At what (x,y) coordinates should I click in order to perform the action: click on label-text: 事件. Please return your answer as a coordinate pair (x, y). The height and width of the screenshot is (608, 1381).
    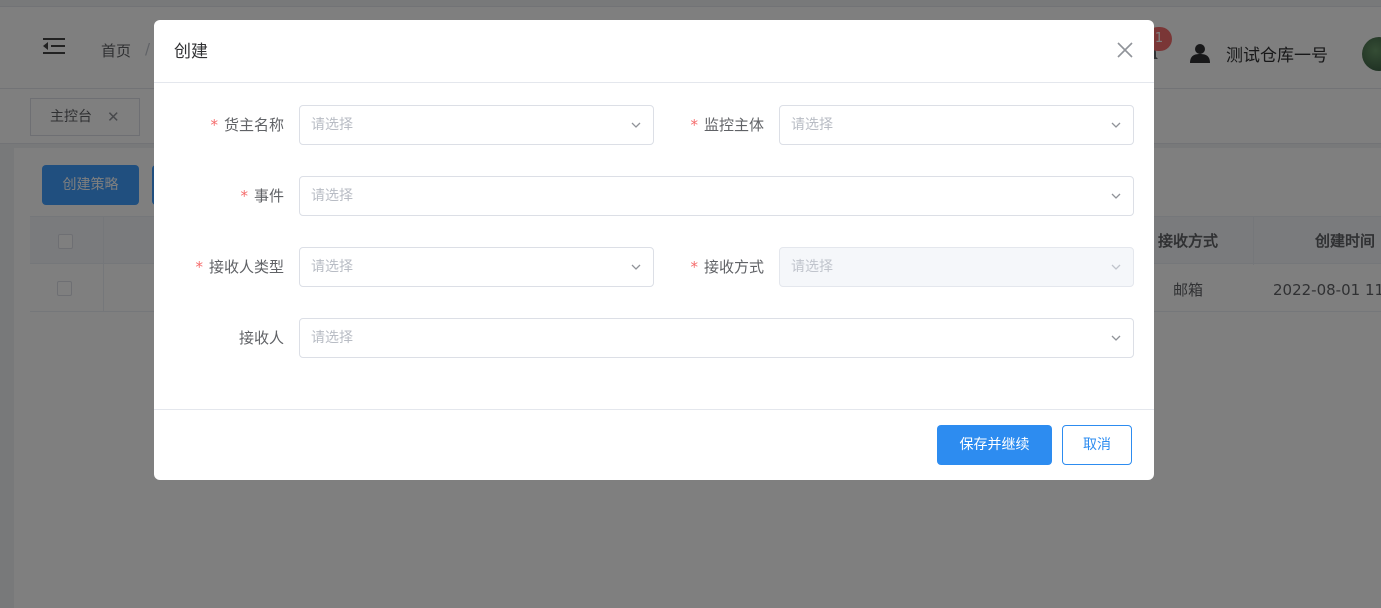
    Looking at the image, I should click on (268, 196).